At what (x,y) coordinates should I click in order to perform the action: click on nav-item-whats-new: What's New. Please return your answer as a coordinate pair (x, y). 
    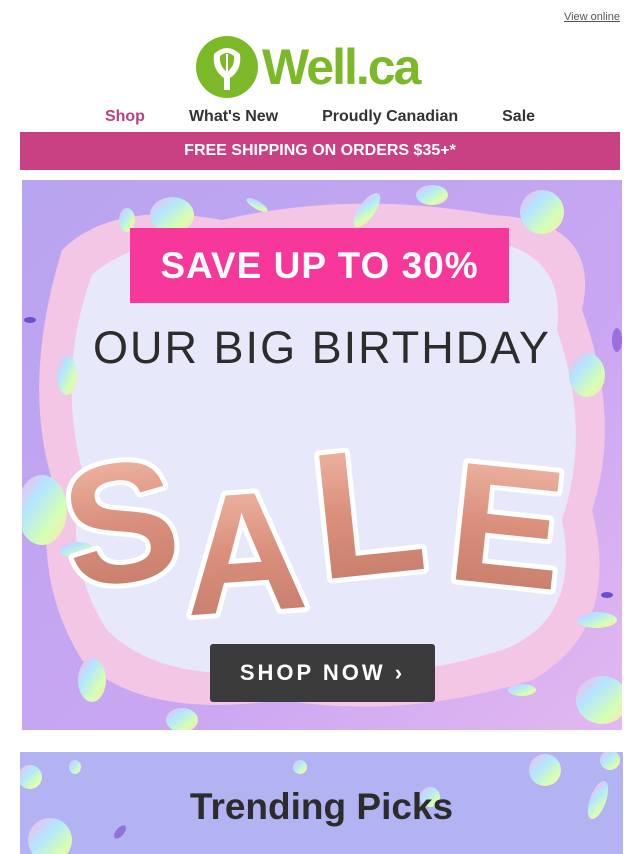
    Looking at the image, I should click on (233, 118).